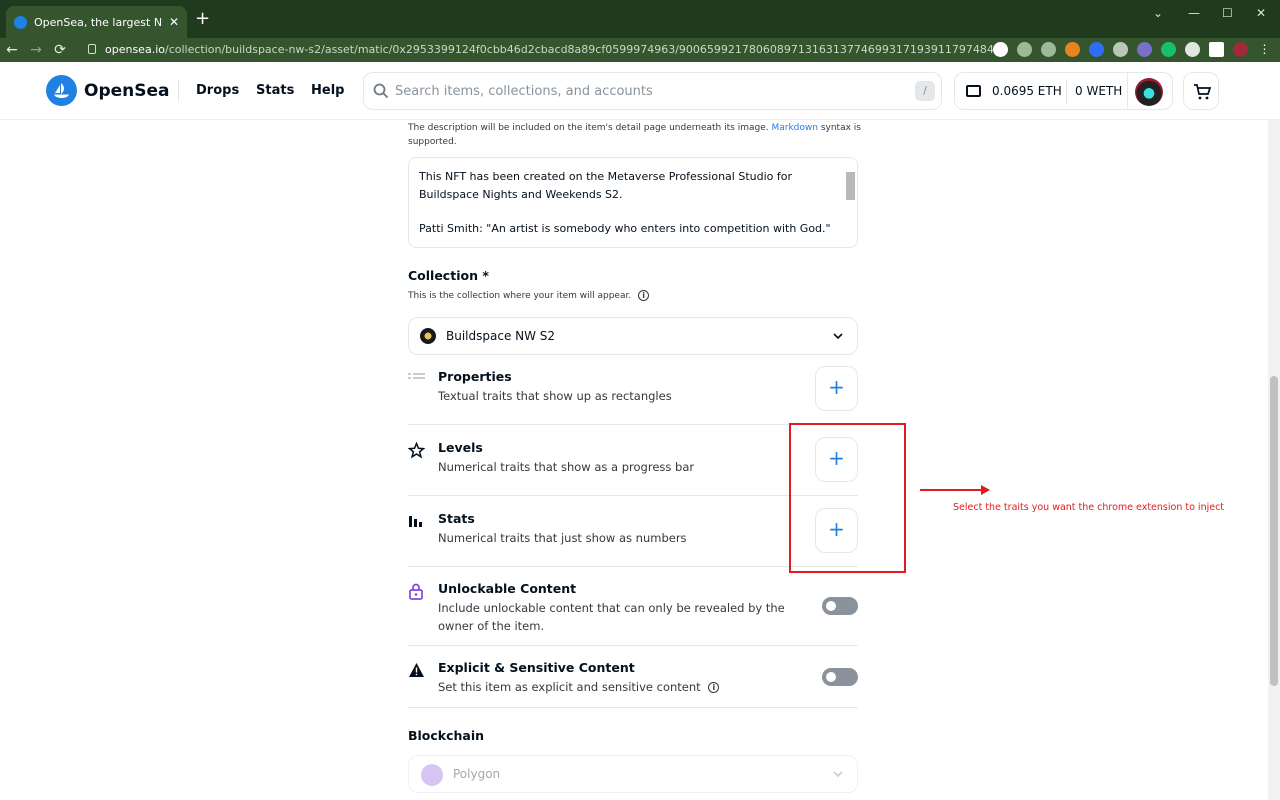 This screenshot has height=800, width=1280. Describe the element at coordinates (1274, 531) in the screenshot. I see `page-scrollbar-thumb` at that location.